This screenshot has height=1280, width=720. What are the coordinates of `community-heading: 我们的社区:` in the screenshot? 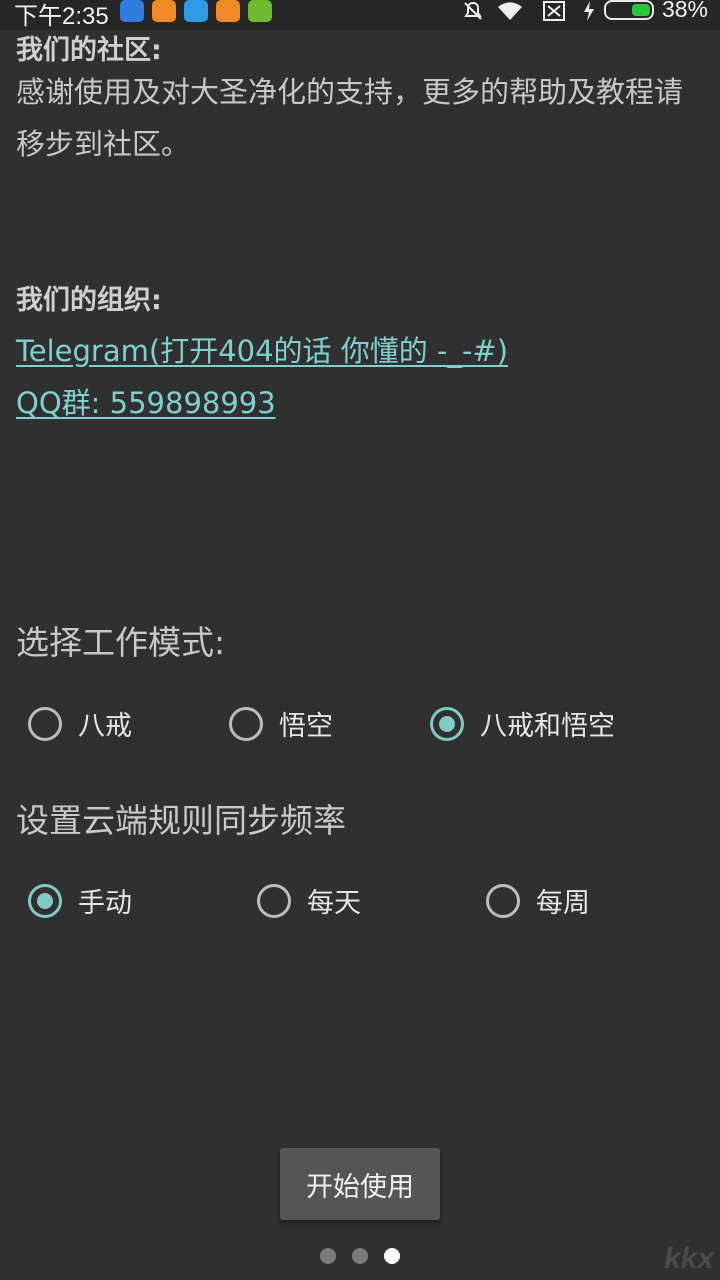 It's located at (89, 50).